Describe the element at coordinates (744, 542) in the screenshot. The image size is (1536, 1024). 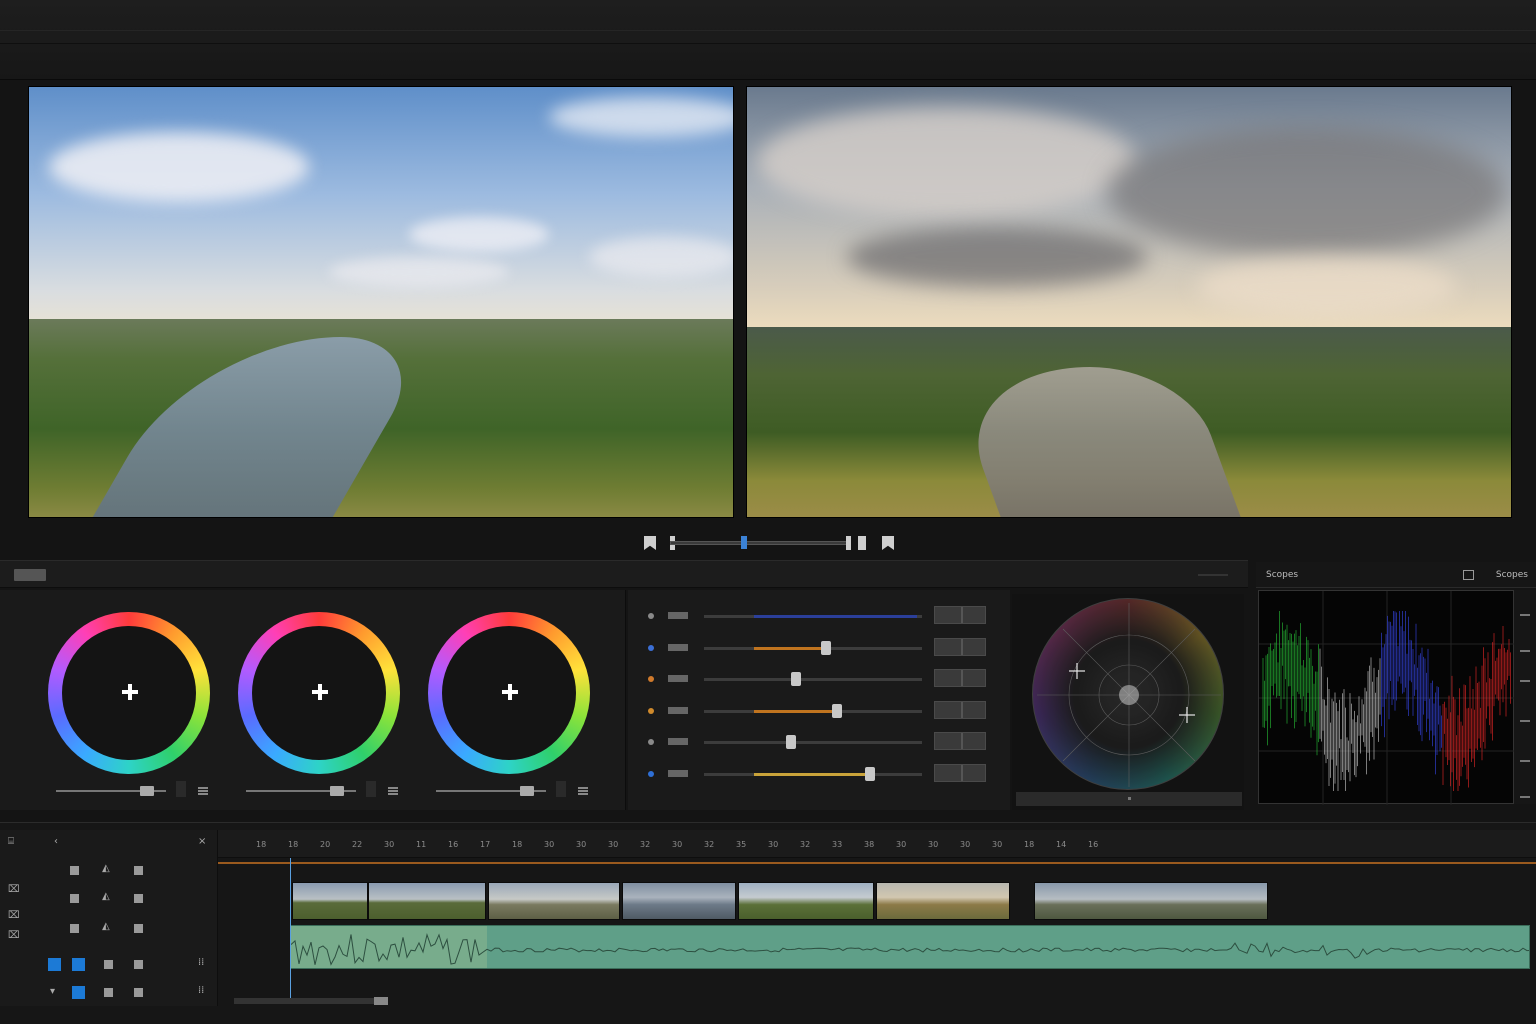
I see `scrub-playhead` at that location.